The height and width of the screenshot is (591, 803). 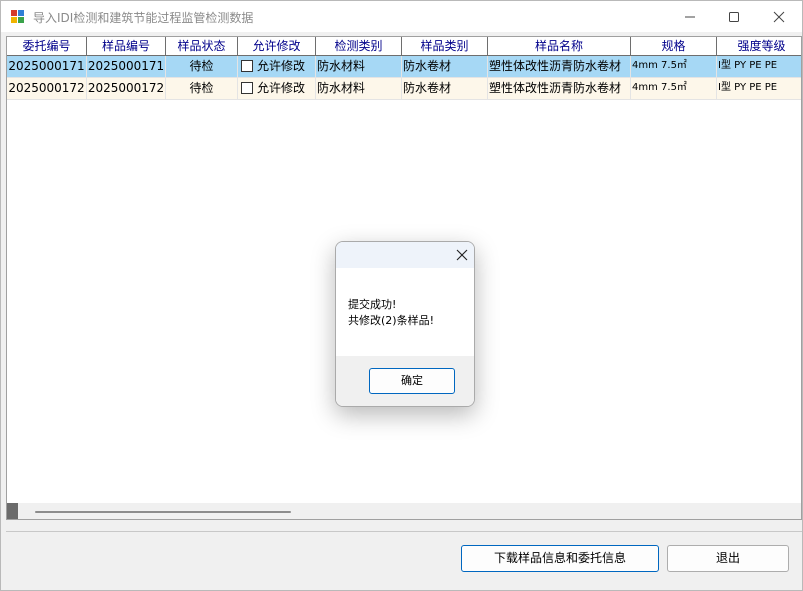 I want to click on column-header-sample-name: 样品名称, so click(x=559, y=46).